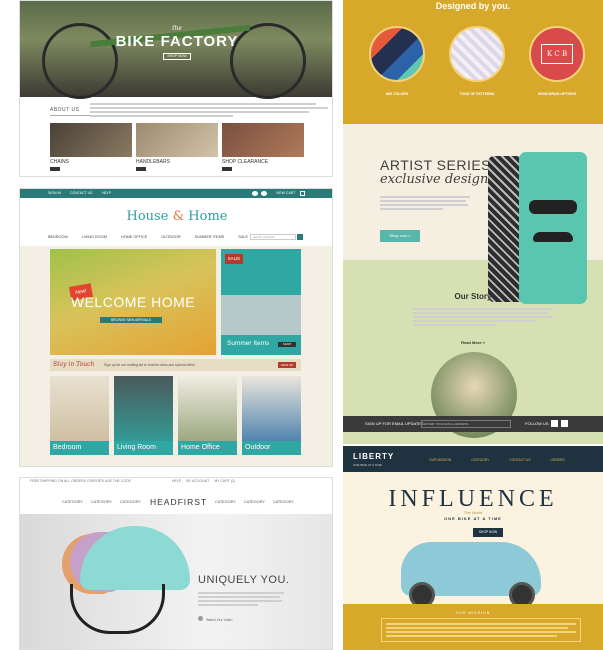  Describe the element at coordinates (59, 162) in the screenshot. I see `category-label: CHAINS` at that location.